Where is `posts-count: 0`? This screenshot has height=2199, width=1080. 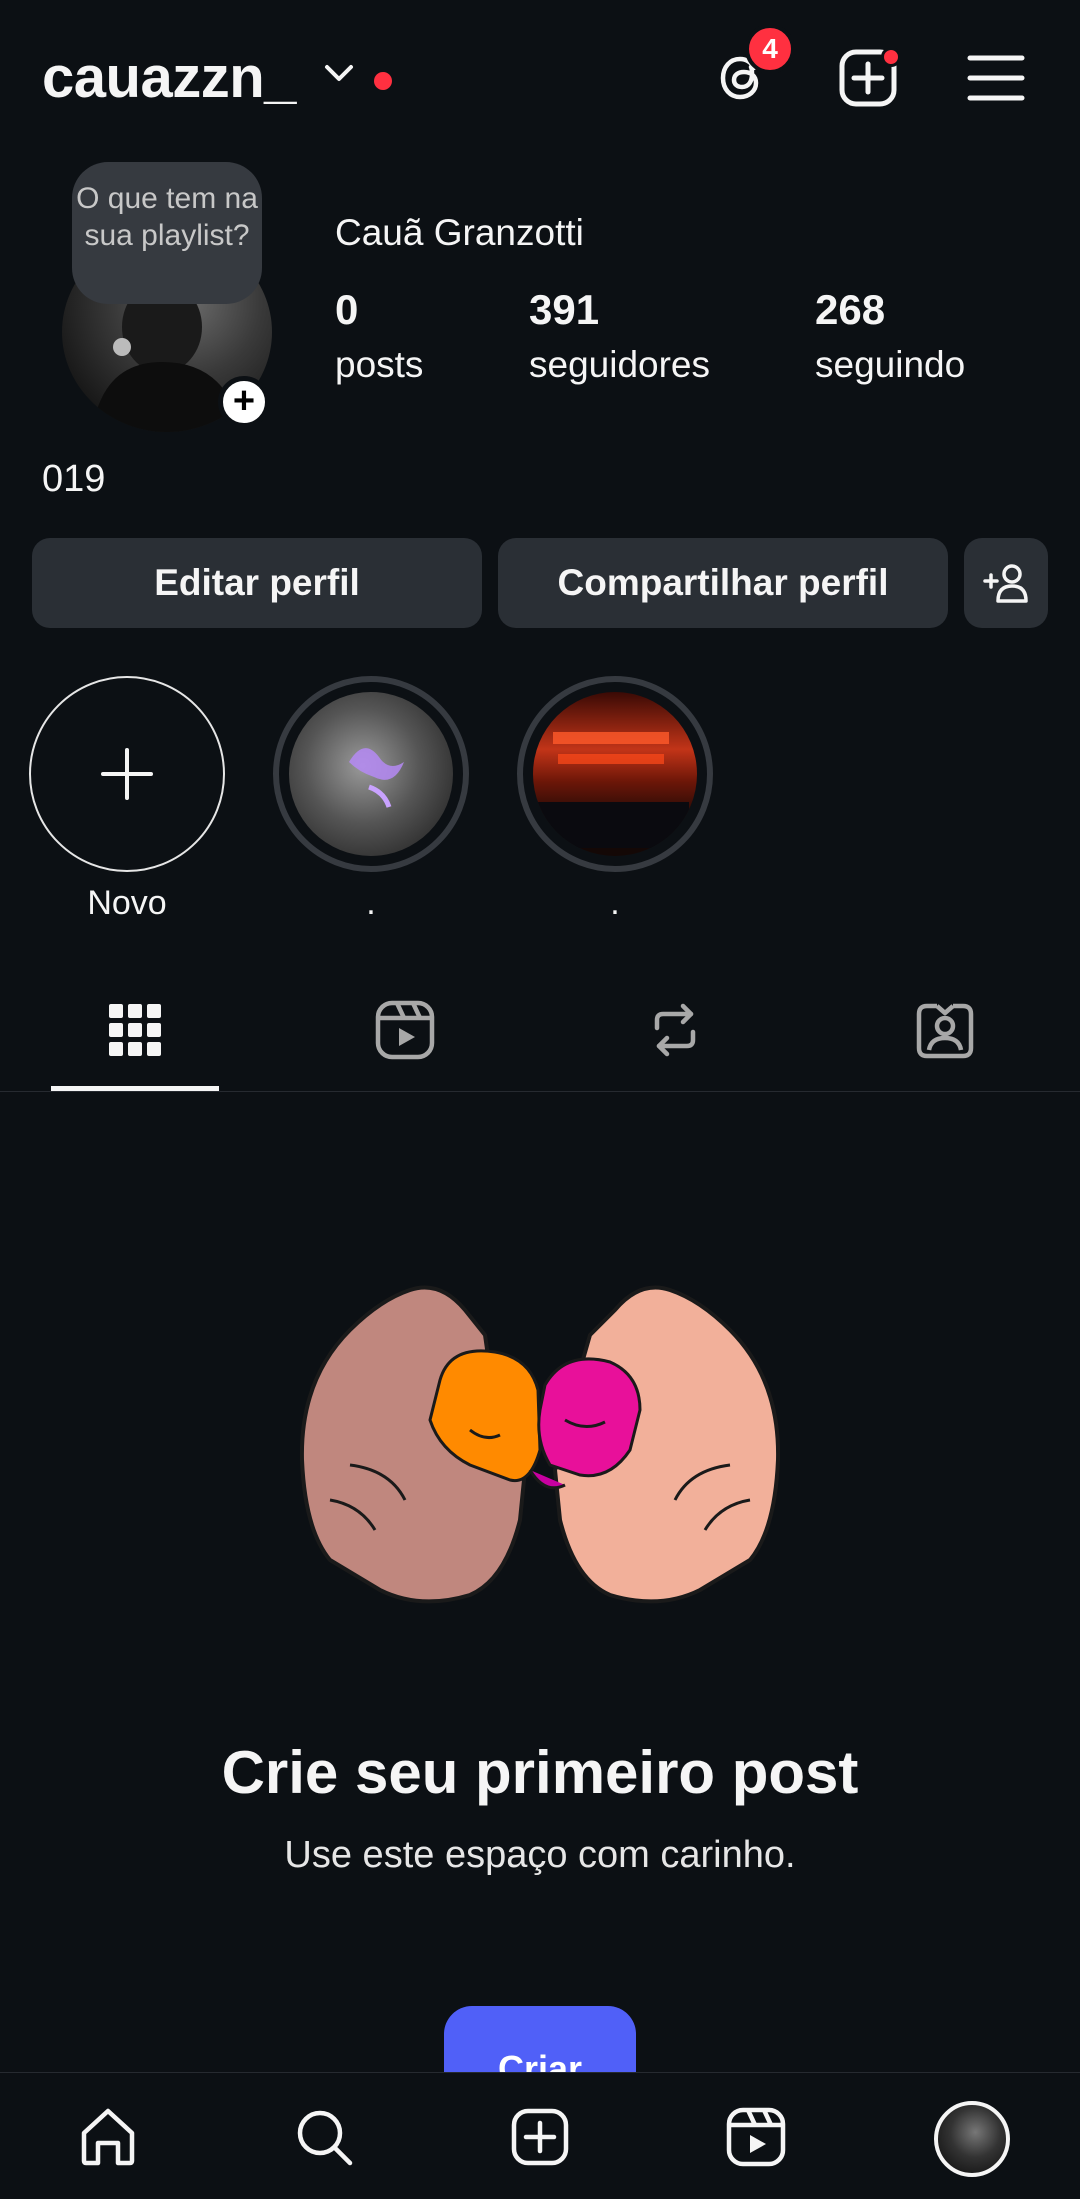 posts-count: 0 is located at coordinates (347, 309).